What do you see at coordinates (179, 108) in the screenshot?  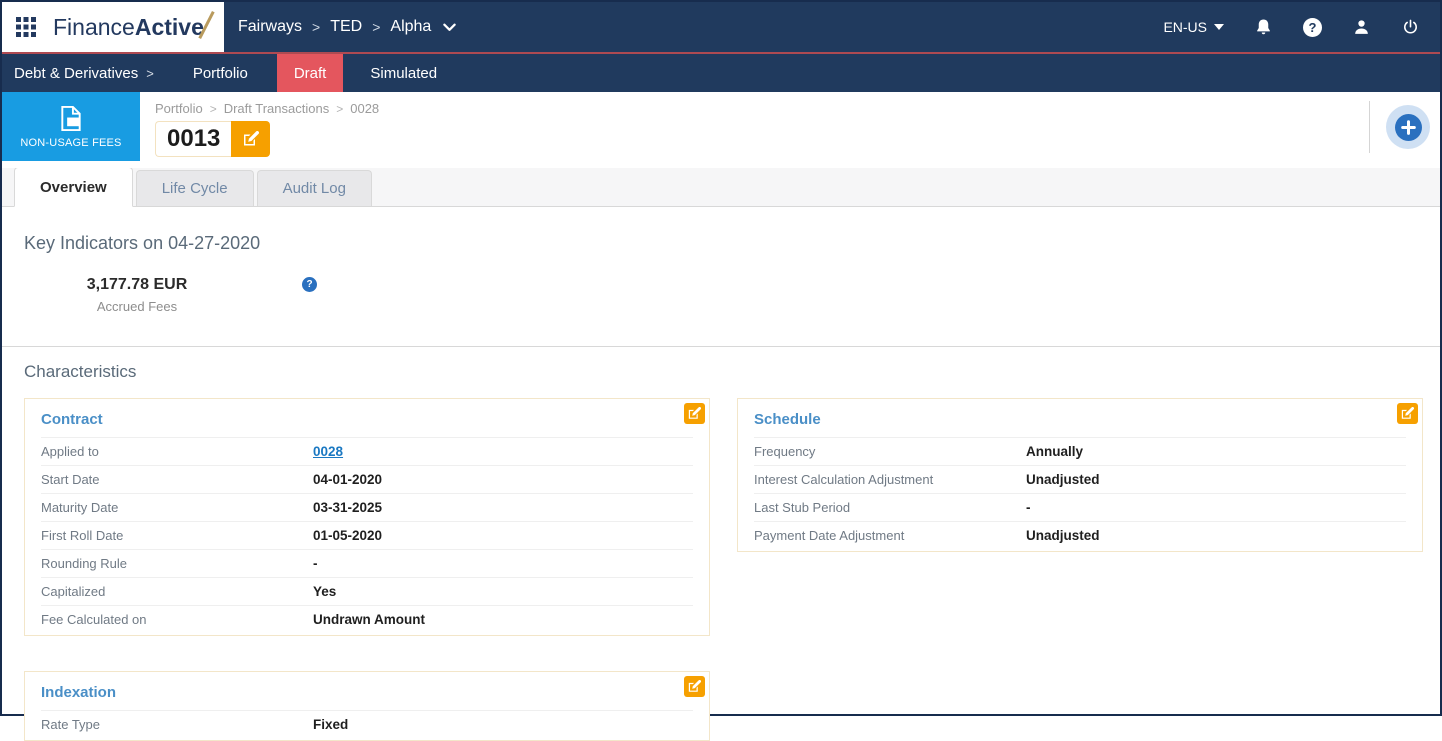 I see `breadcrumb-item-portfolio: Portfolio` at bounding box center [179, 108].